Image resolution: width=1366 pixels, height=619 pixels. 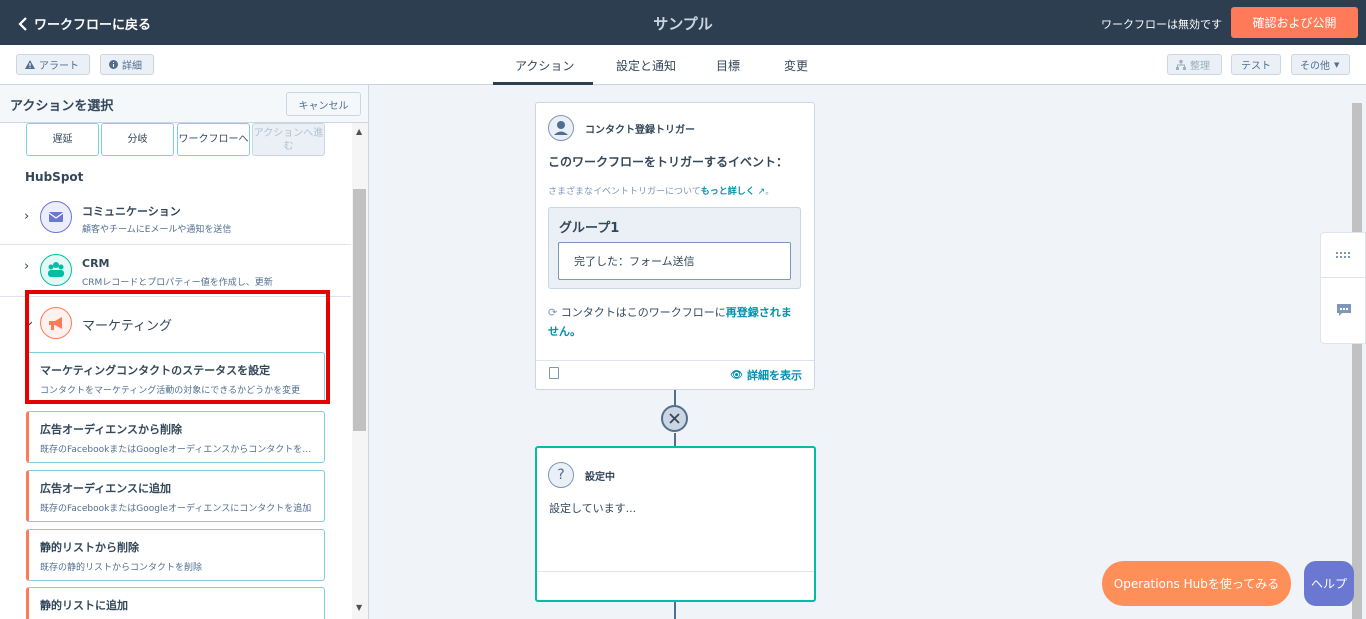 I want to click on view-details-link: 👁 詳細を表示, so click(x=766, y=375).